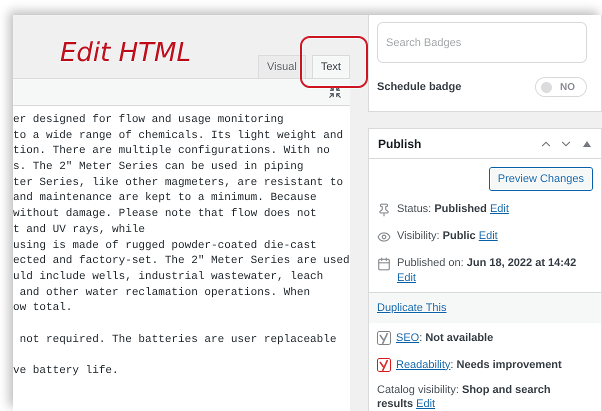 This screenshot has width=602, height=411. I want to click on publish-info: Published on: Jun 18, 2022 at 14:42 Edit, so click(487, 271).